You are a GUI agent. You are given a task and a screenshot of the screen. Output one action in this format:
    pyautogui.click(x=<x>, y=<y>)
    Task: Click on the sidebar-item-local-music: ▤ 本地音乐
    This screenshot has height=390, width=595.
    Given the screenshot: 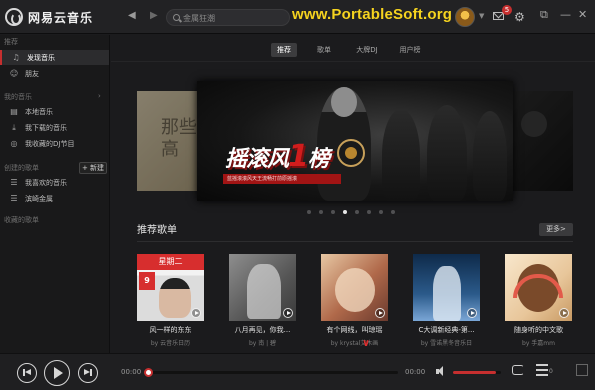 What is the action you would take?
    pyautogui.click(x=54, y=111)
    